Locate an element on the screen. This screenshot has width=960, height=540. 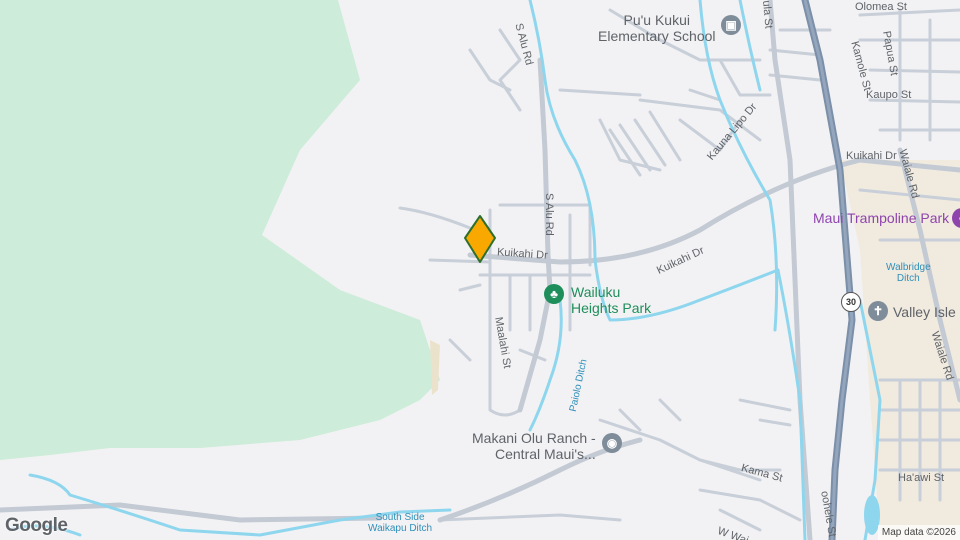
pin-icon: ◉ is located at coordinates (612, 443).